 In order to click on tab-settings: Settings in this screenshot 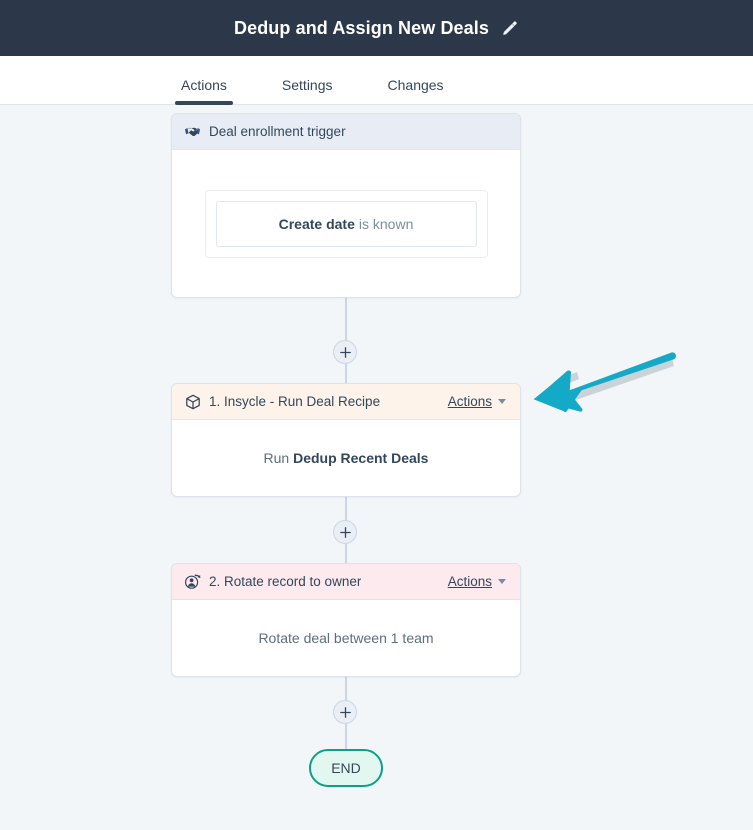, I will do `click(307, 90)`.